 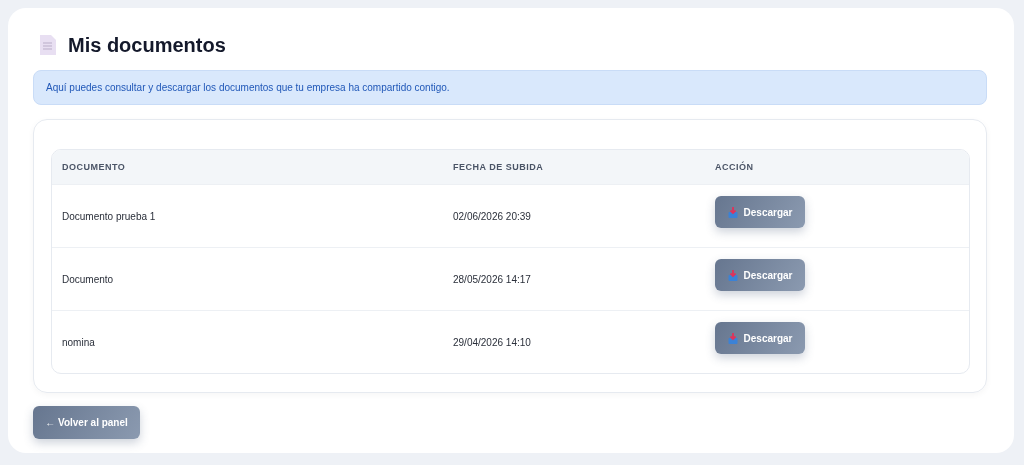 I want to click on table-cell-text: Documento prueba 1, so click(x=109, y=216).